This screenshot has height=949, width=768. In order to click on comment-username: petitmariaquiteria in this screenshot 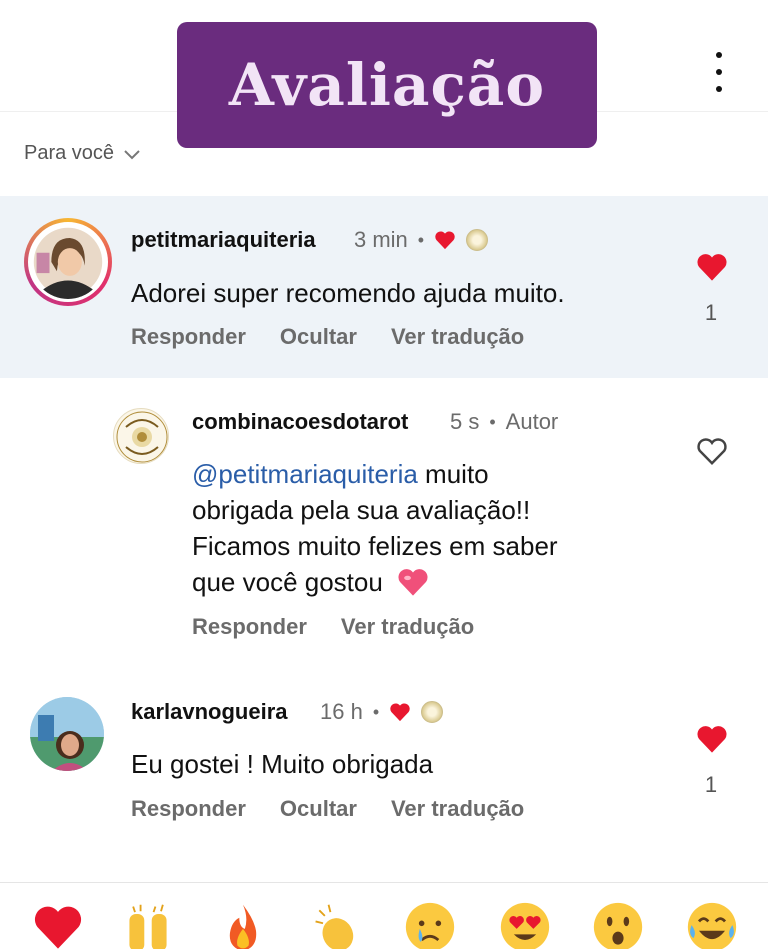, I will do `click(223, 240)`.